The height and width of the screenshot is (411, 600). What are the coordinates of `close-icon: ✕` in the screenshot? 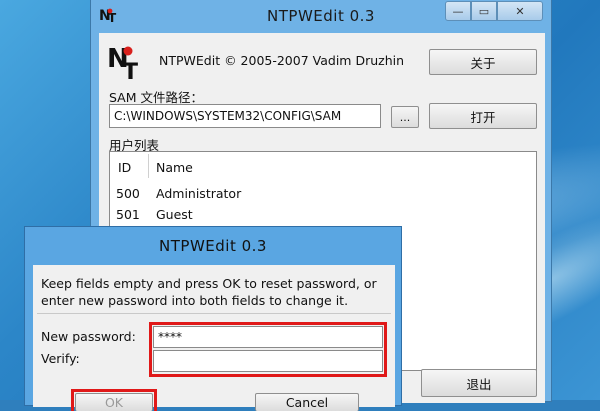 It's located at (520, 11).